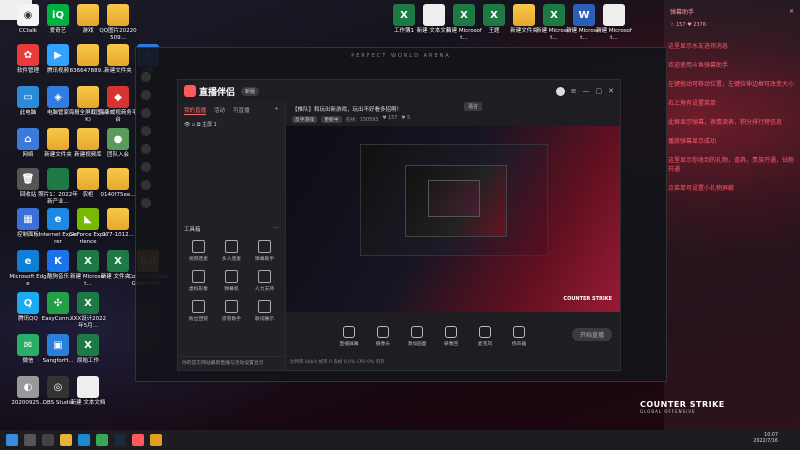  I want to click on scene-item: 👁 ▫ ⧉ 主屏 1, so click(231, 124).